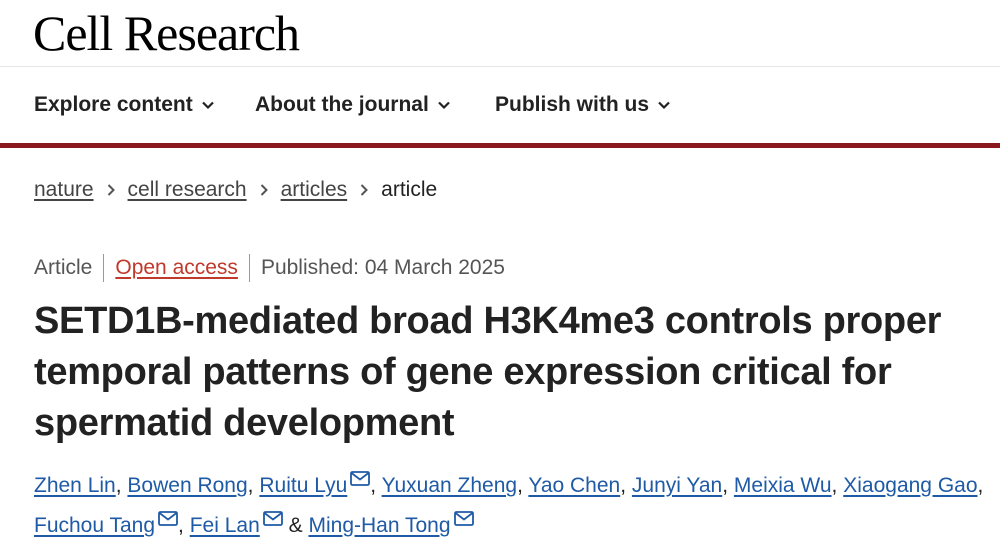 This screenshot has height=548, width=1000. I want to click on nav-item-label: Publish with us, so click(572, 104).